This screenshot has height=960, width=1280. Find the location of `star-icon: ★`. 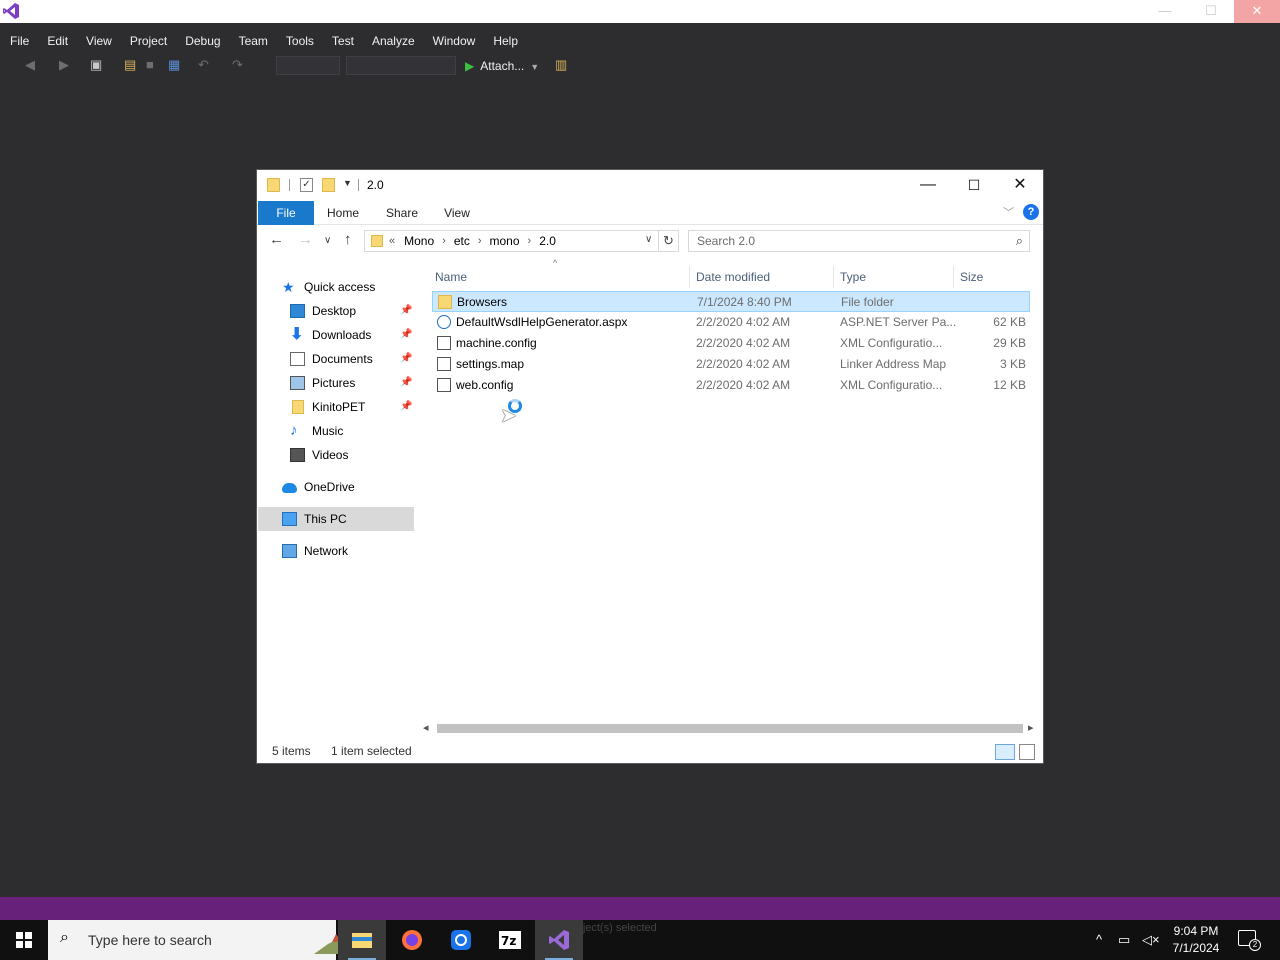

star-icon: ★ is located at coordinates (288, 287).